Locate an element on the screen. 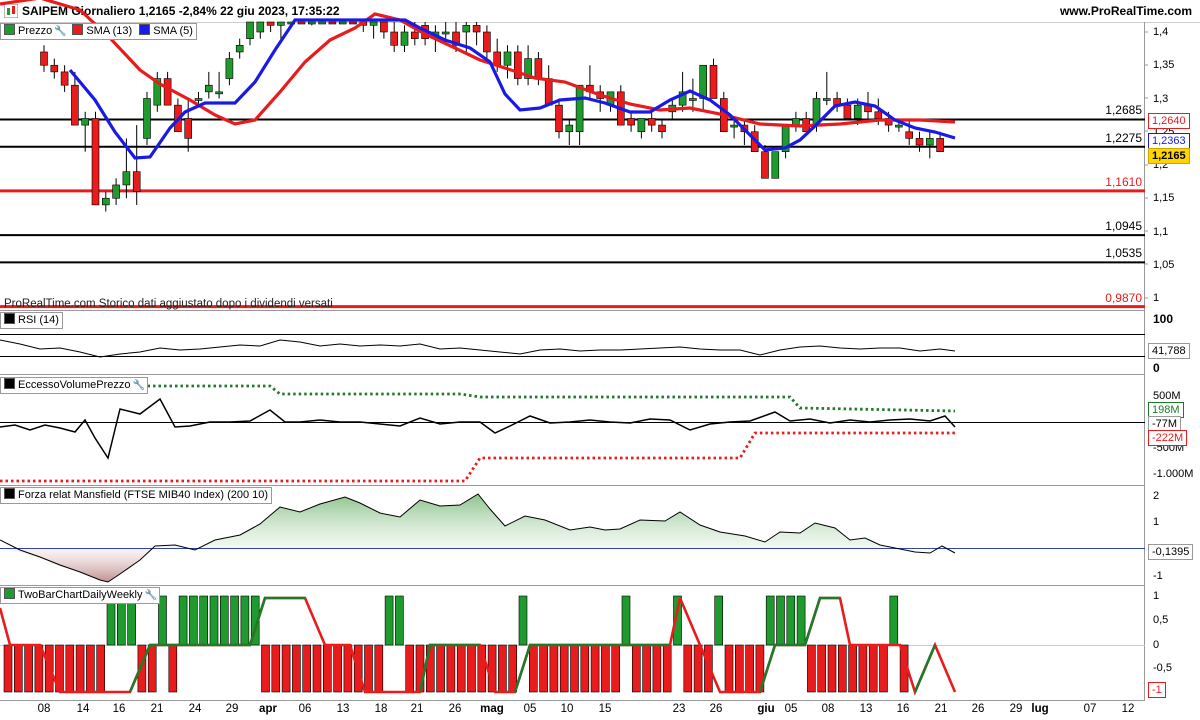 The height and width of the screenshot is (720, 1200). level-label-1: 1,2275 is located at coordinates (1123, 137).